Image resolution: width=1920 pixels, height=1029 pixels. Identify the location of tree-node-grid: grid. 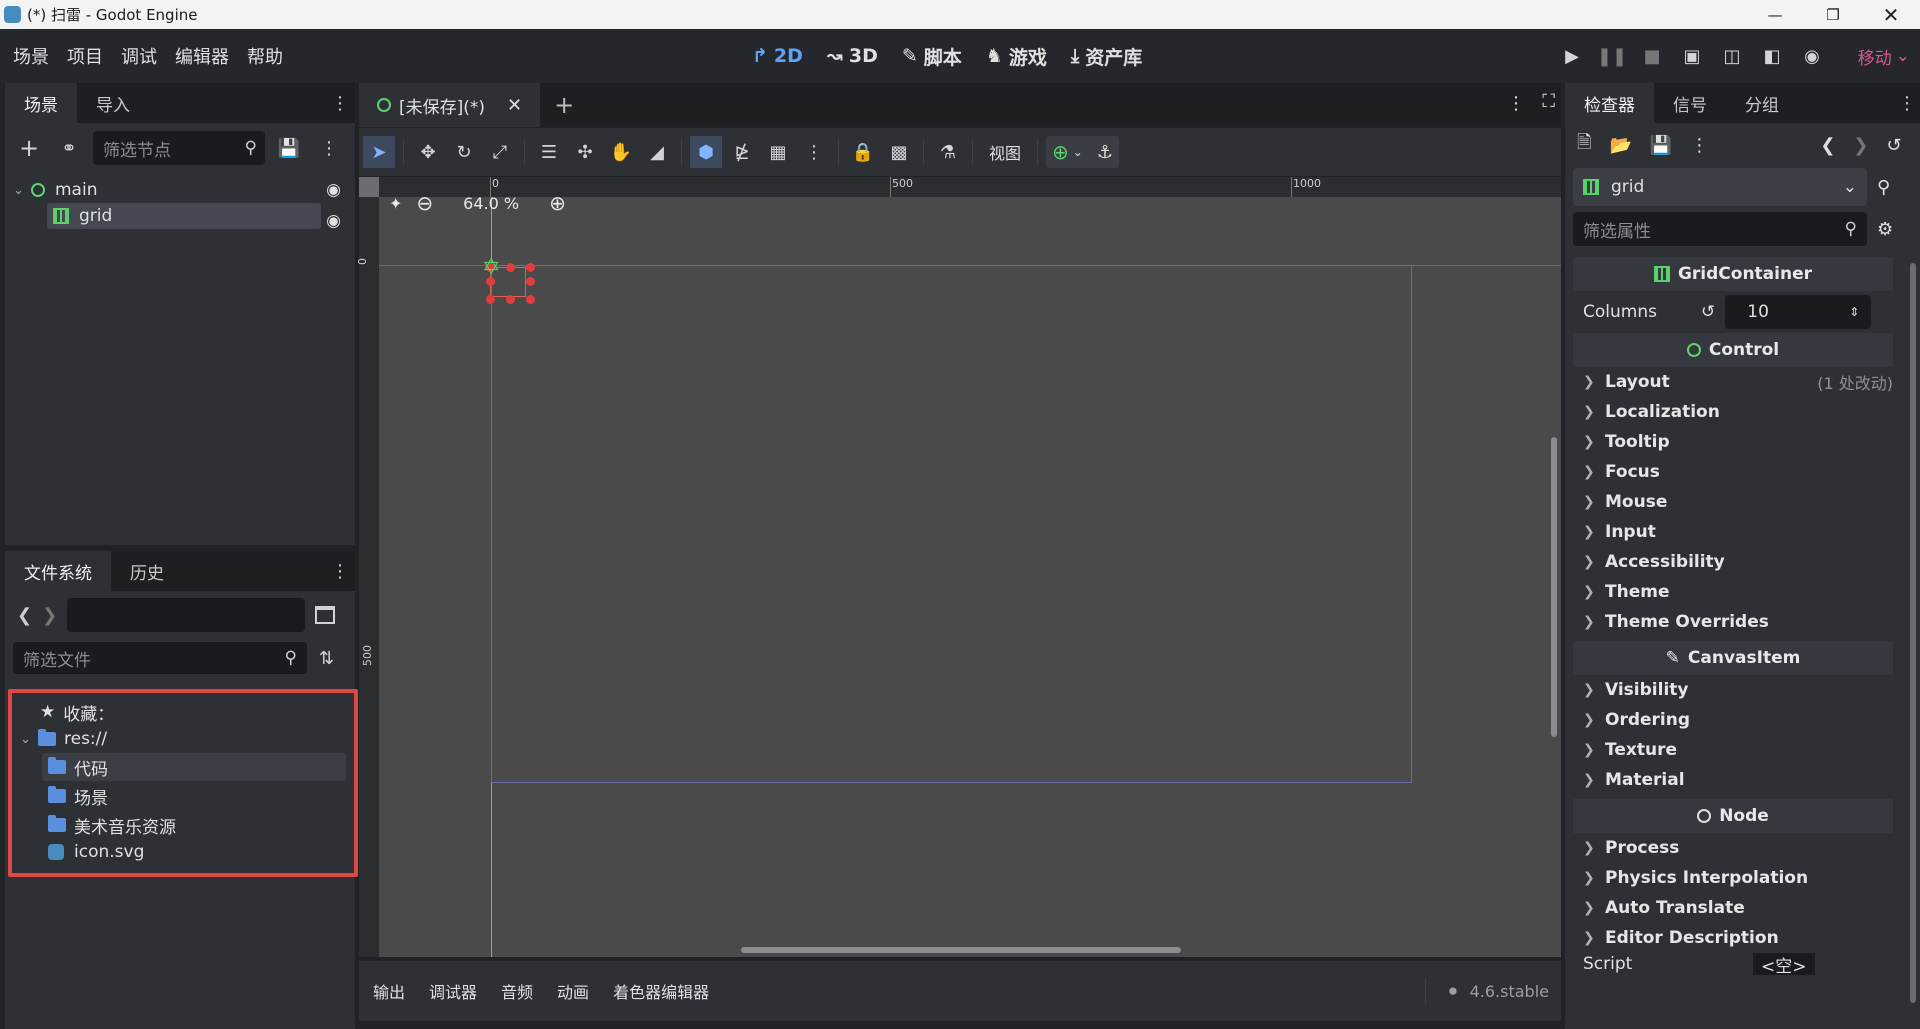
(184, 216).